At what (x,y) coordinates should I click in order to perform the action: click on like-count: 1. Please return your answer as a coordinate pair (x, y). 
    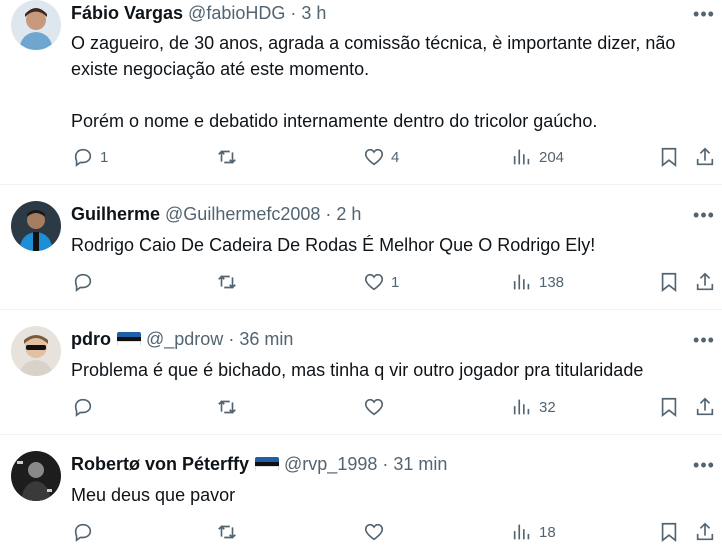
    Looking at the image, I should click on (395, 282).